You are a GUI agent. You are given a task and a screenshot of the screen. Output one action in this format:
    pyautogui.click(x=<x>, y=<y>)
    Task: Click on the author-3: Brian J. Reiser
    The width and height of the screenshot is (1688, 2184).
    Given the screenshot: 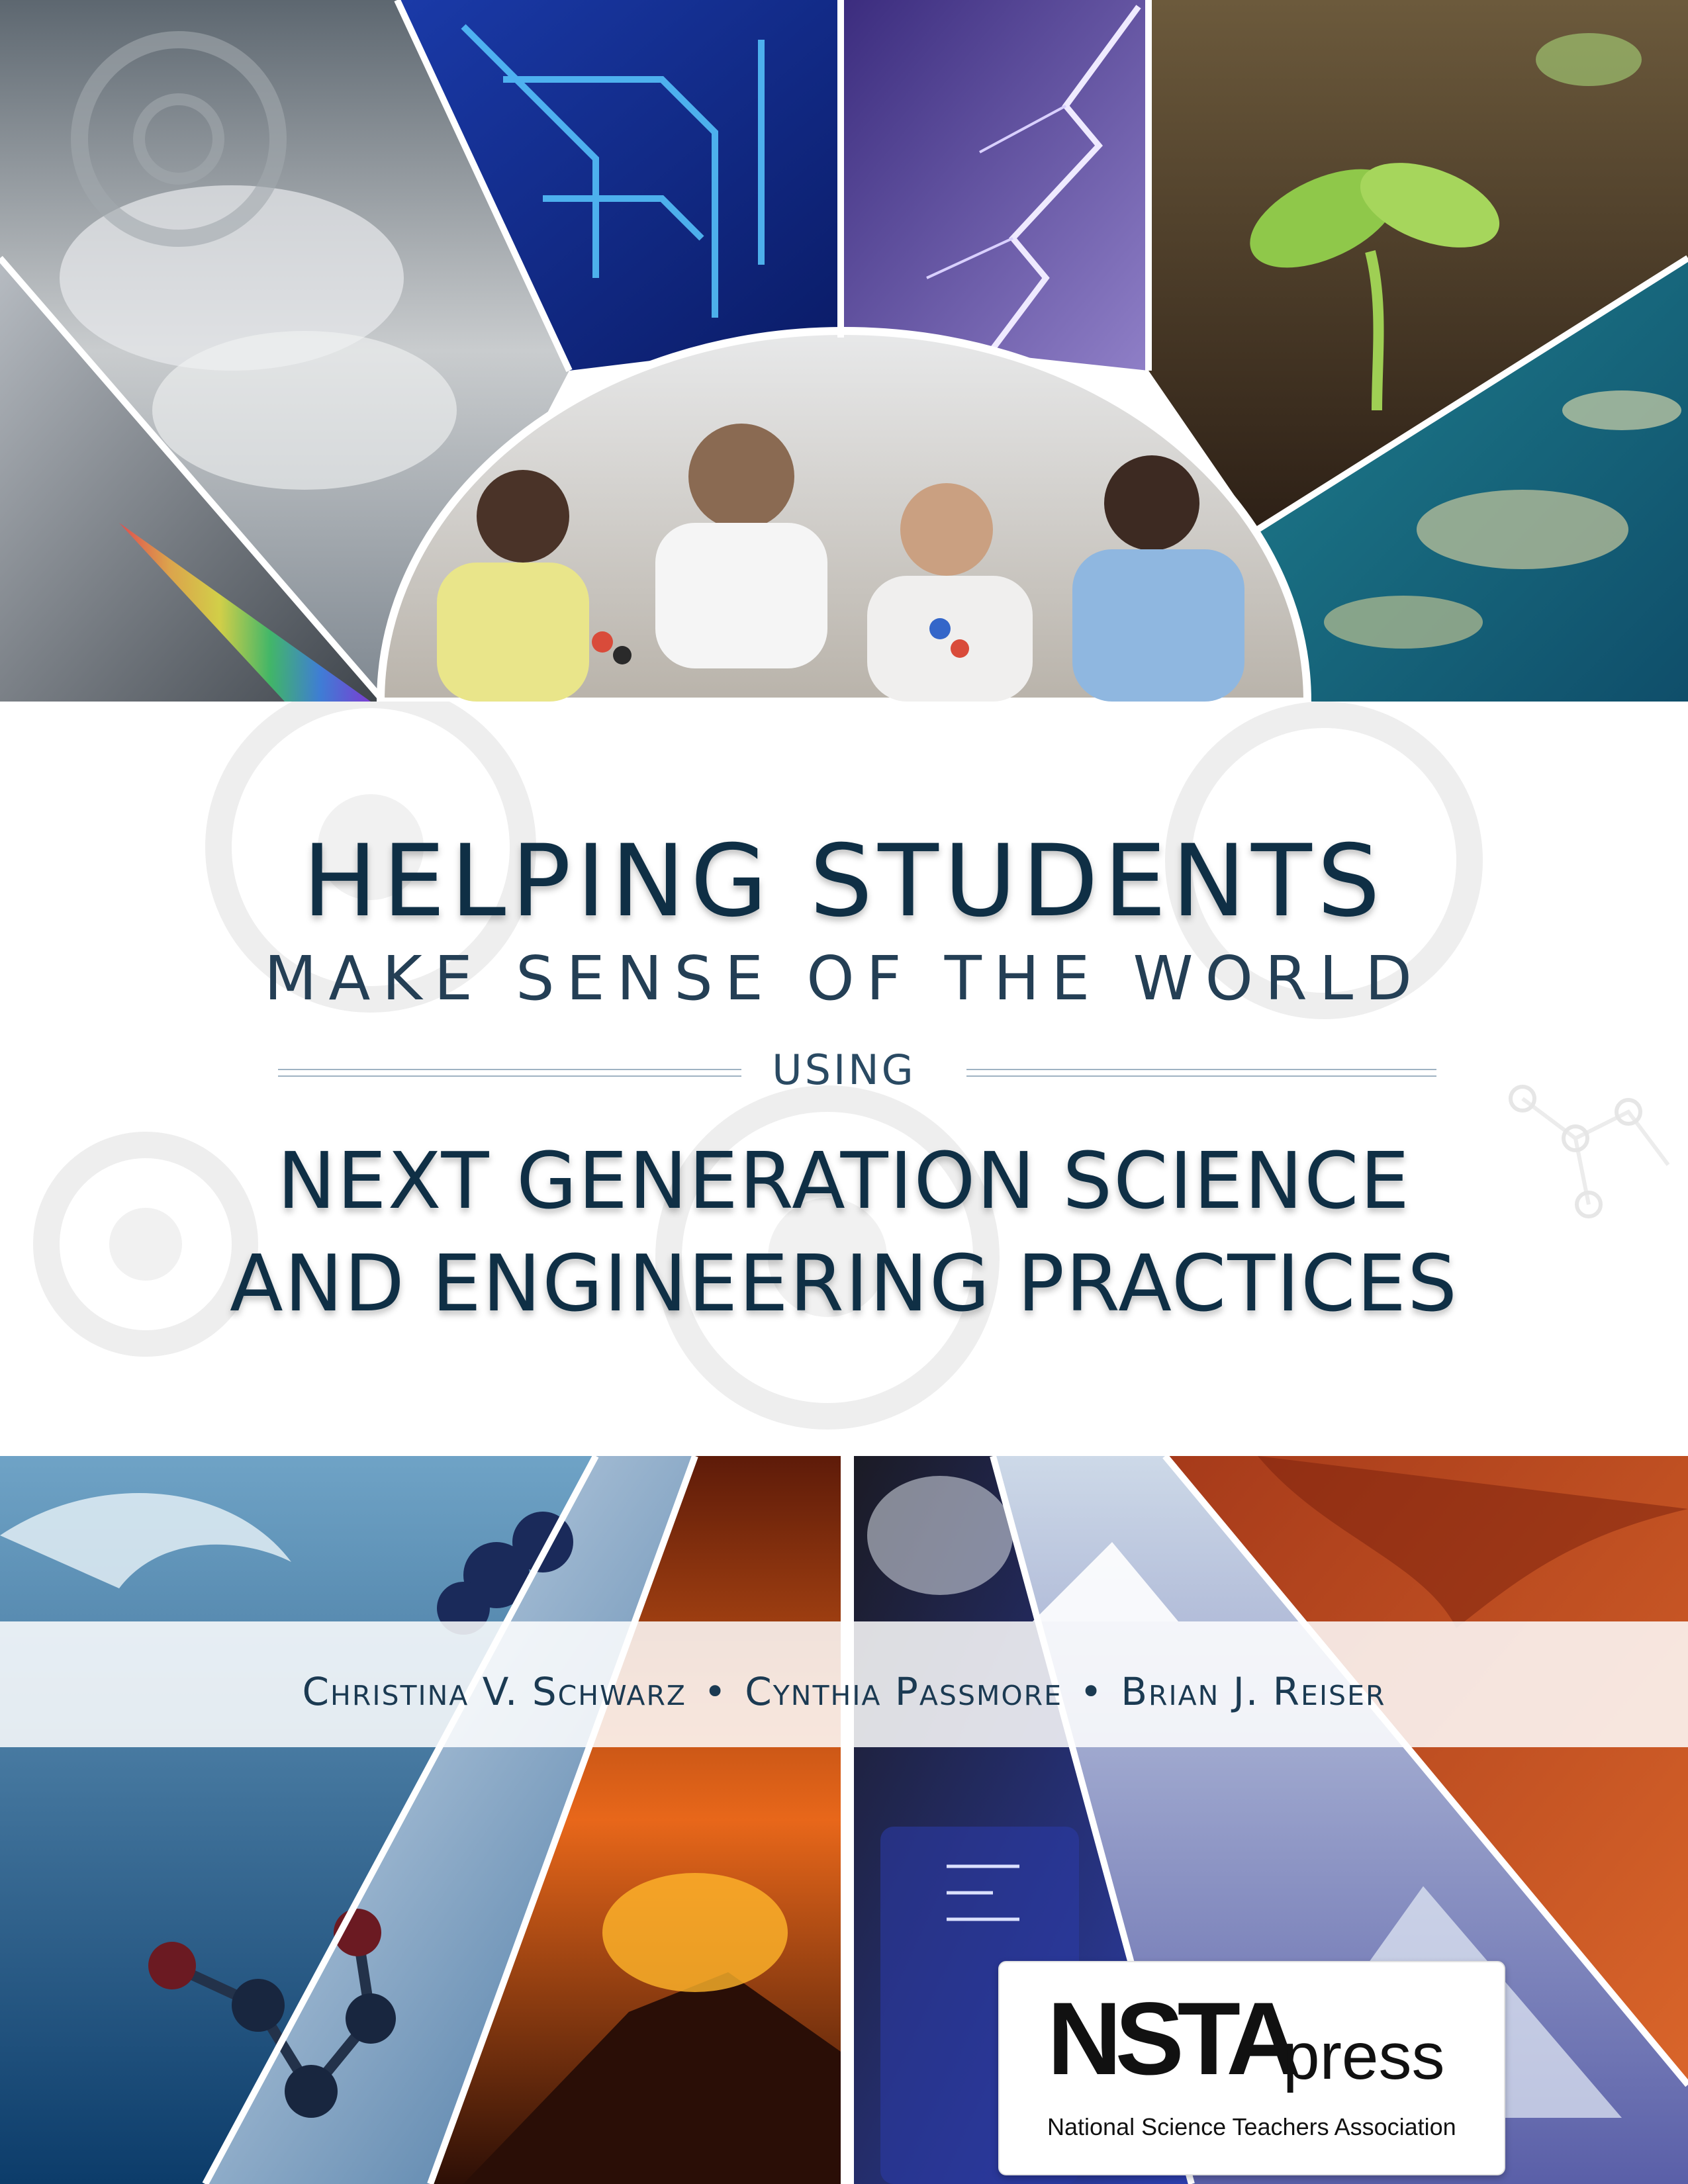 What is the action you would take?
    pyautogui.click(x=1253, y=1692)
    